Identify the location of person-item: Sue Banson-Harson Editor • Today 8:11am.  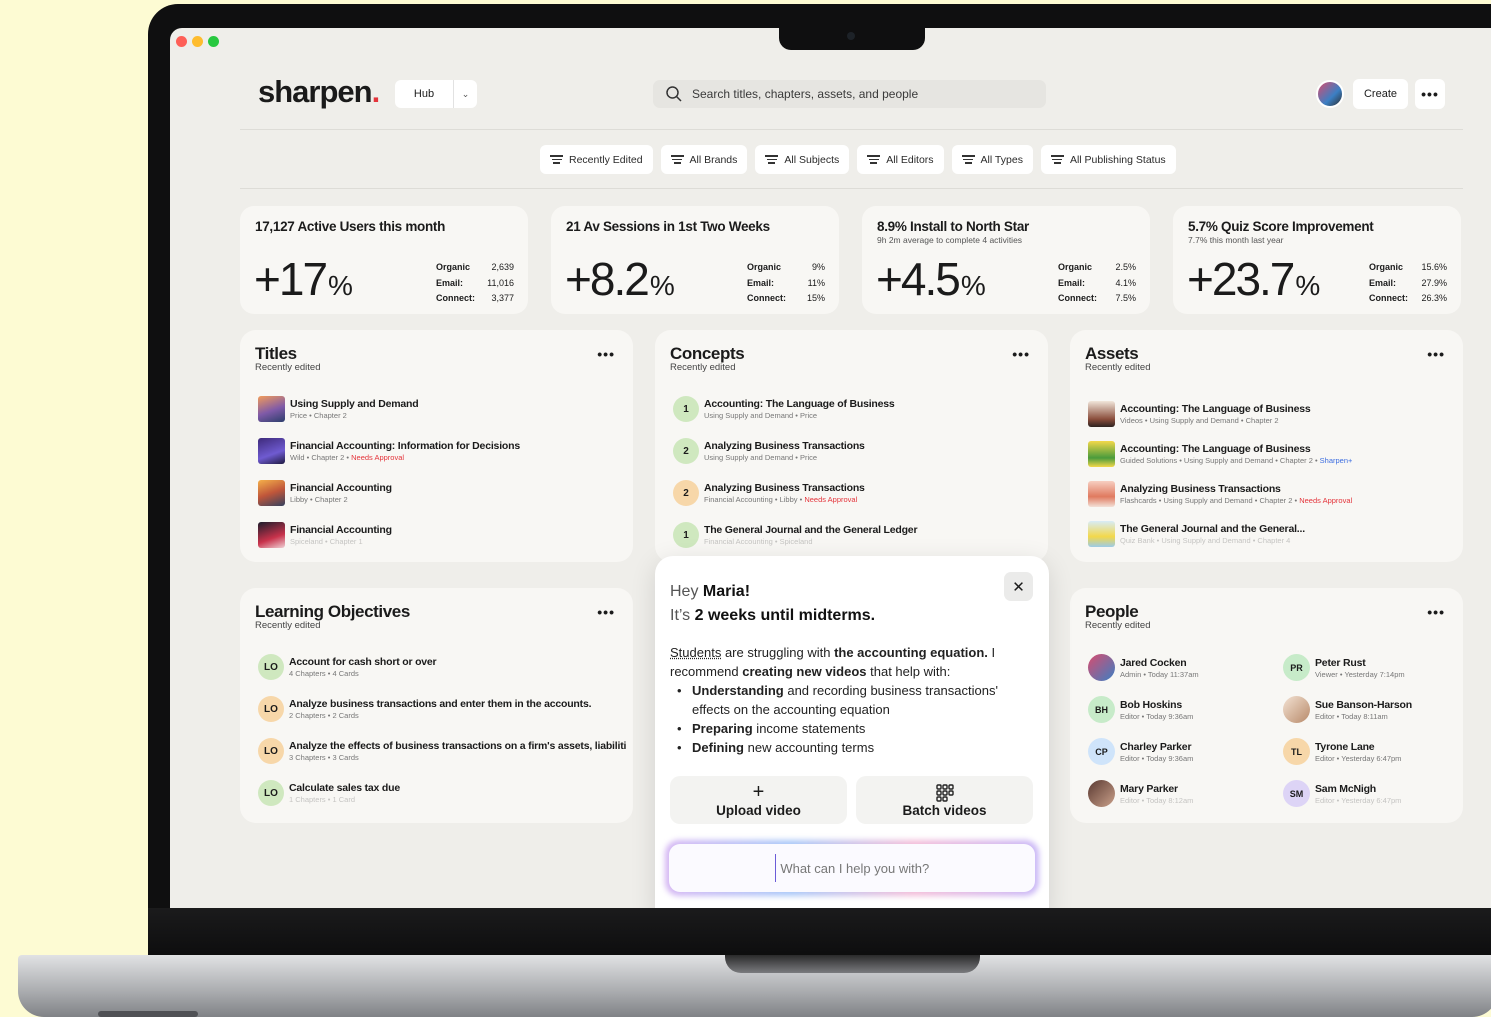
(1347, 709).